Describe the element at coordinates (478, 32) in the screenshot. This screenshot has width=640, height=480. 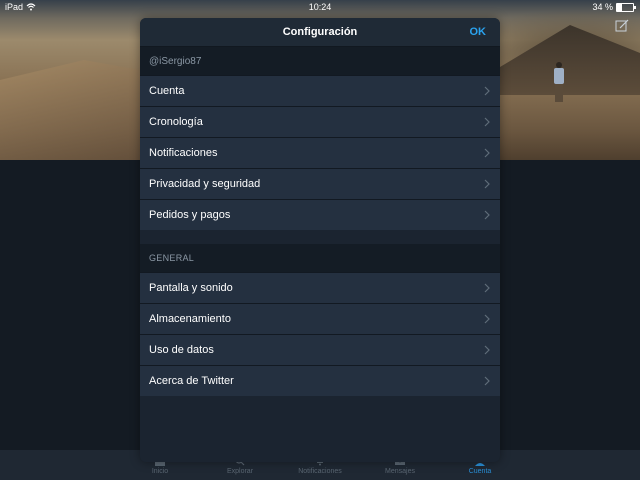
I see `ok-button: OK` at that location.